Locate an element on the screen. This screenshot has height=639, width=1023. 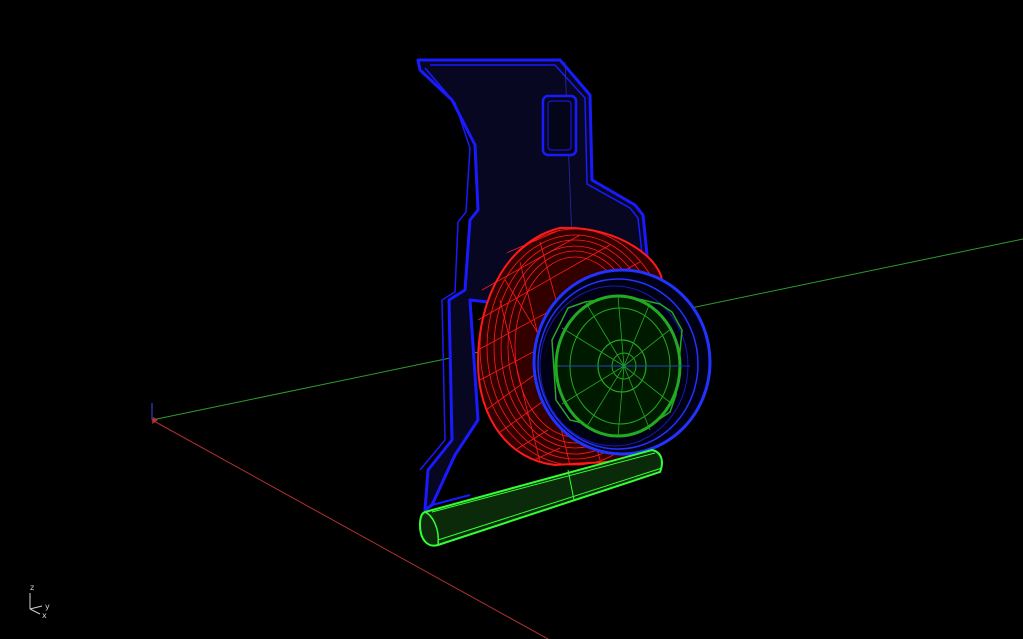
axis-triad-icon: z y x is located at coordinates (39, 601).